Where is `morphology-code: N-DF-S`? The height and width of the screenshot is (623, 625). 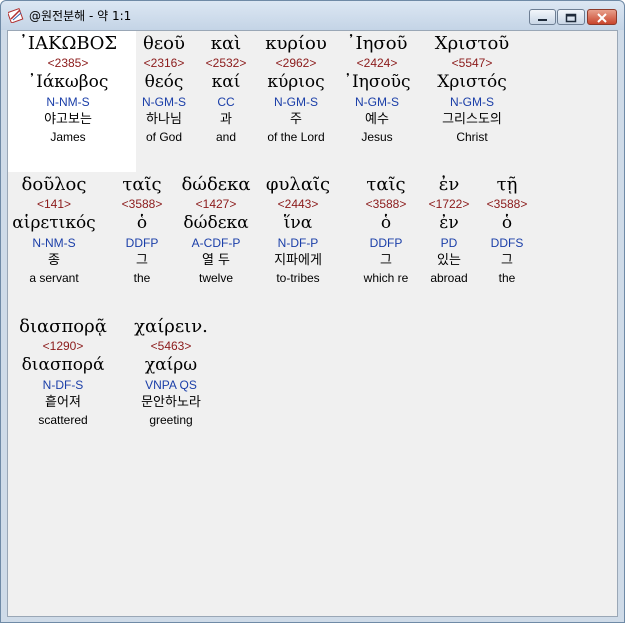 morphology-code: N-DF-S is located at coordinates (63, 385).